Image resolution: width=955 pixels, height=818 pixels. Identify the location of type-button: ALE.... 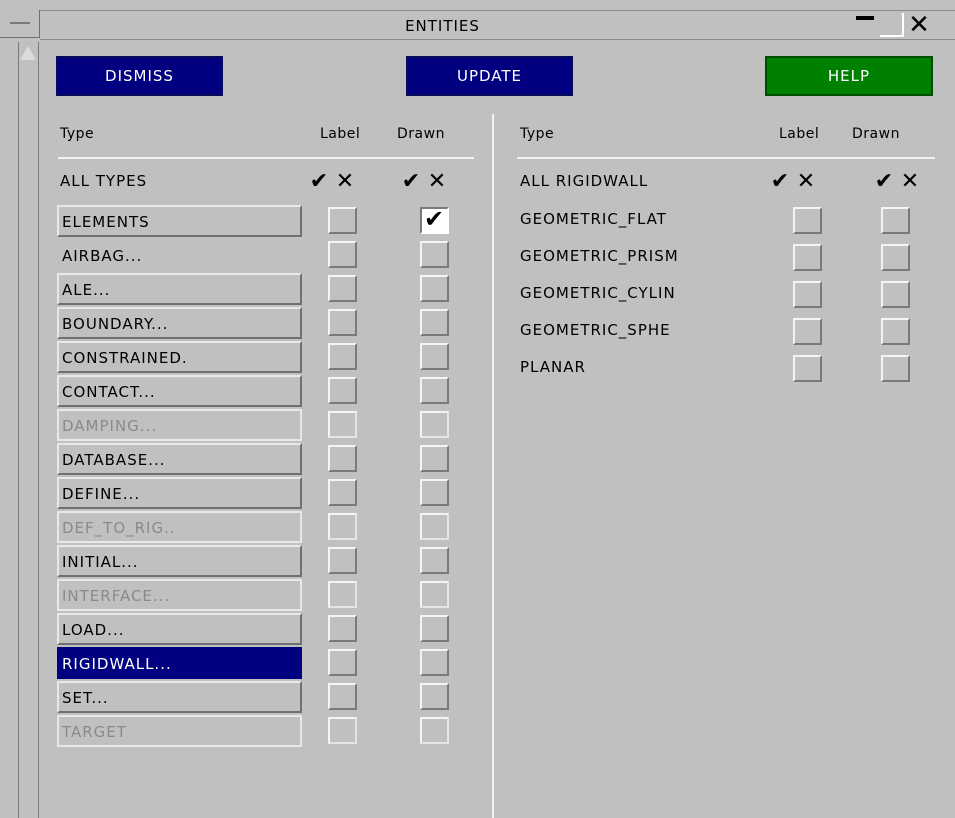
(179, 289).